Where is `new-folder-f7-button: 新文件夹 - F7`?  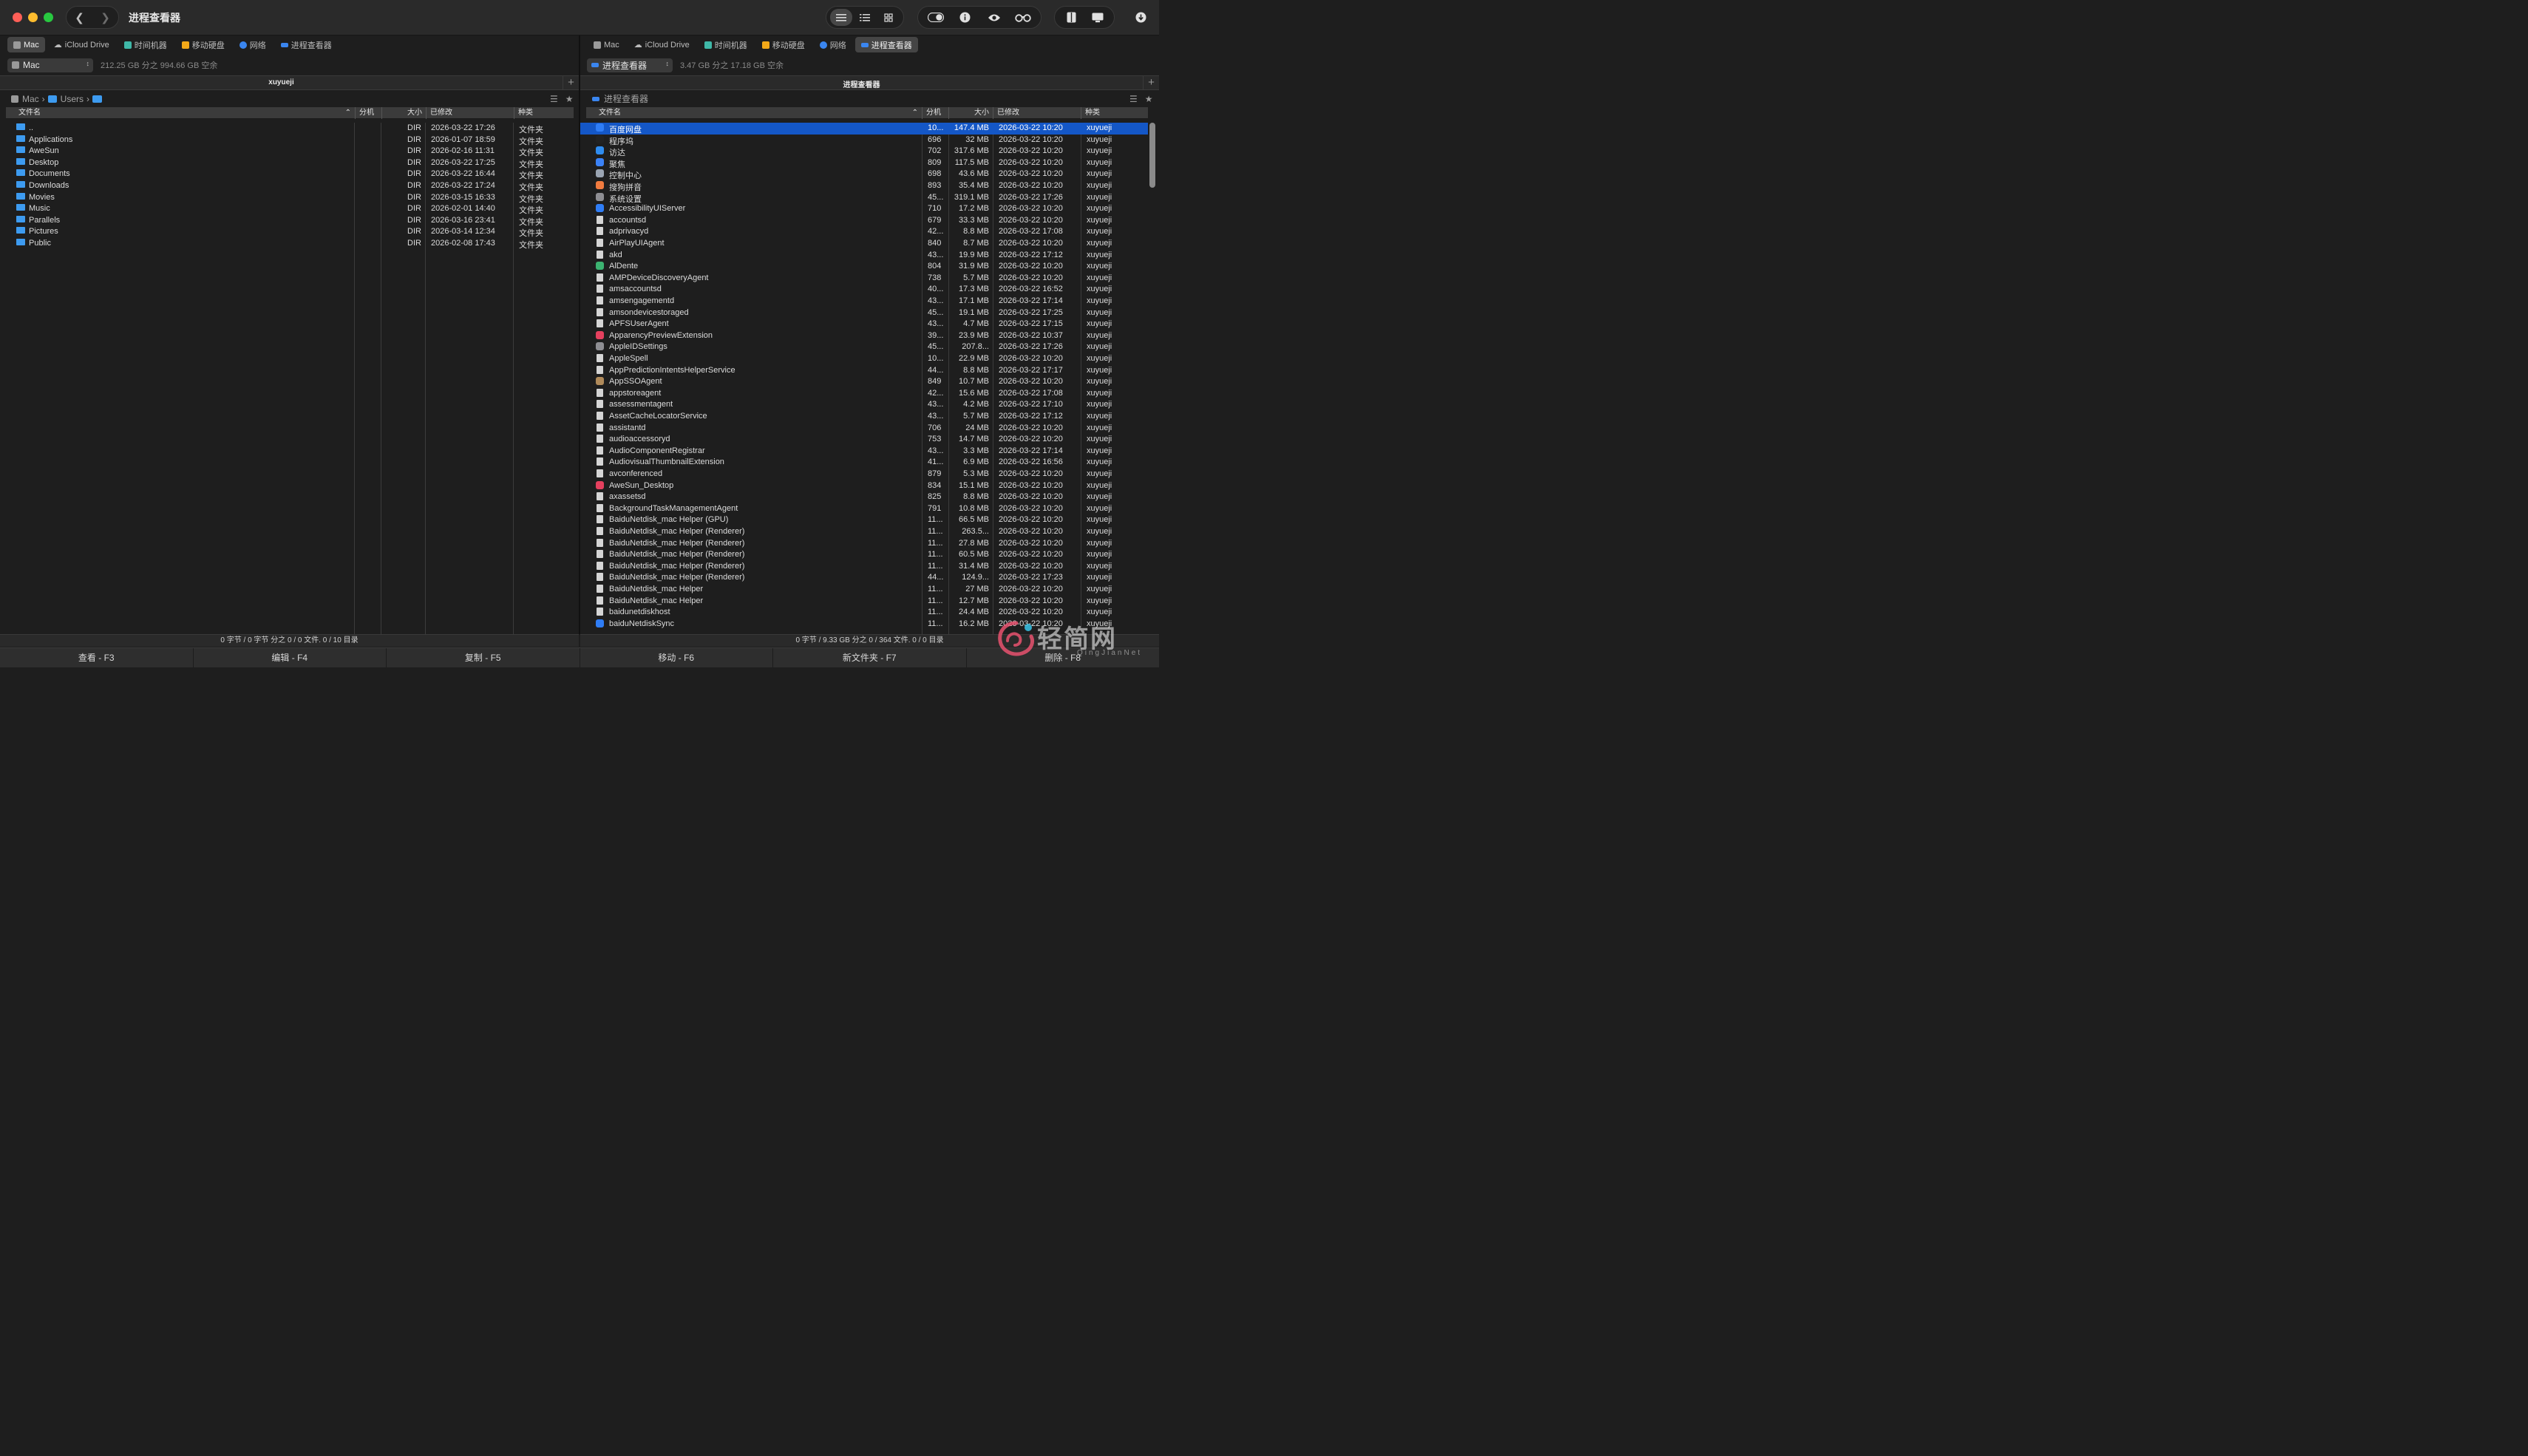 new-folder-f7-button: 新文件夹 - F7 is located at coordinates (870, 657).